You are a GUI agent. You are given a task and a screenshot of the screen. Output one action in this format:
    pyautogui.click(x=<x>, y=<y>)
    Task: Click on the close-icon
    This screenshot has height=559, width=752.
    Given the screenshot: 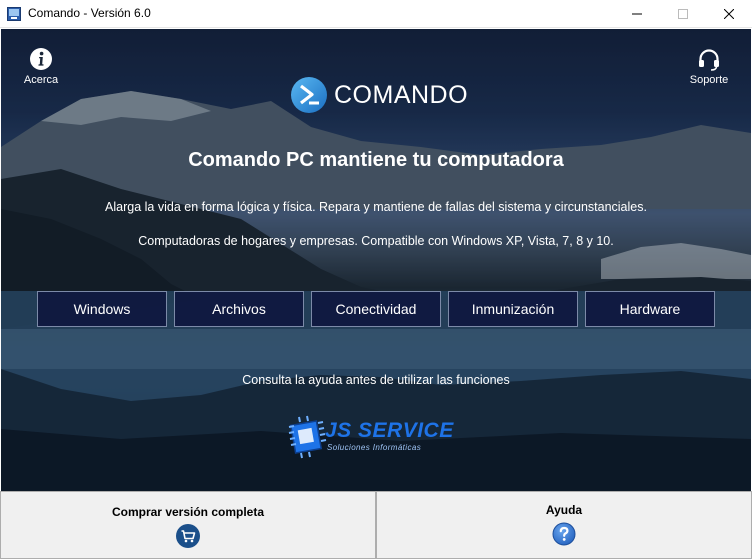 What is the action you would take?
    pyautogui.click(x=729, y=14)
    